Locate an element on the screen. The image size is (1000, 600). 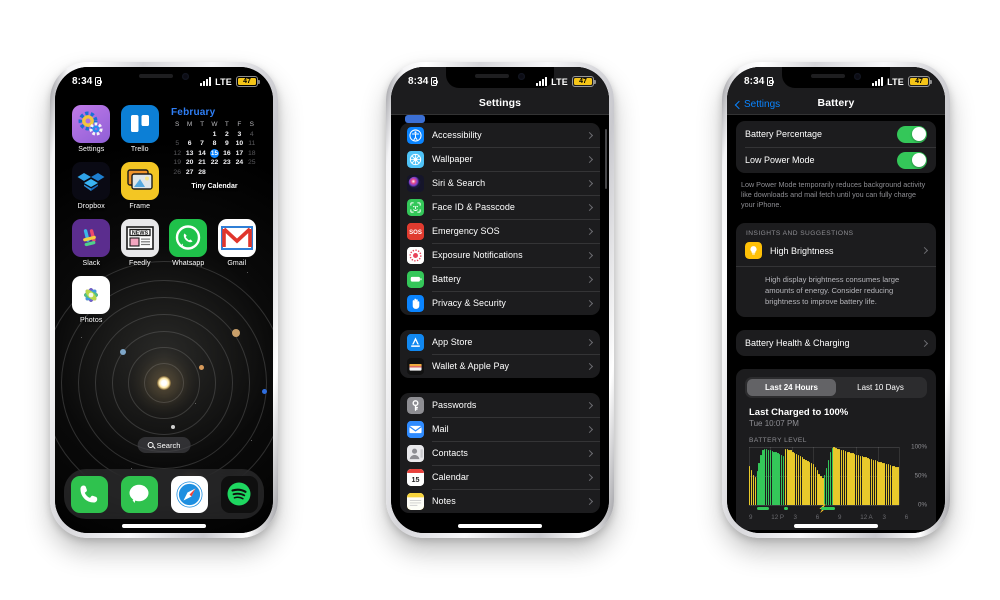
settings-row-accessibility: Accessibility is located at coordinates (500, 135).